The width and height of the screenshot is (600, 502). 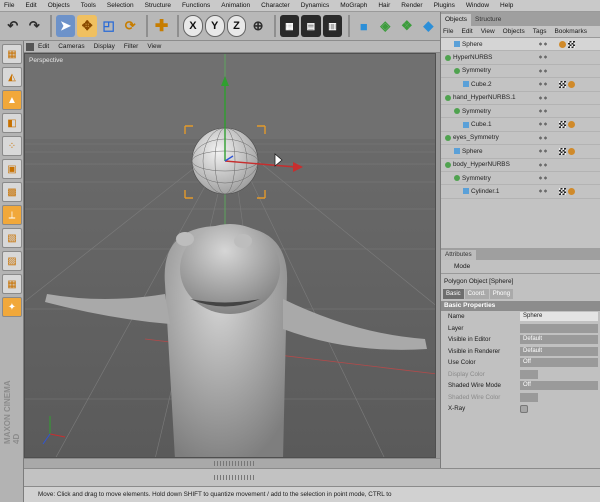 I want to click on om-menu-edit: Edit, so click(x=466, y=31).